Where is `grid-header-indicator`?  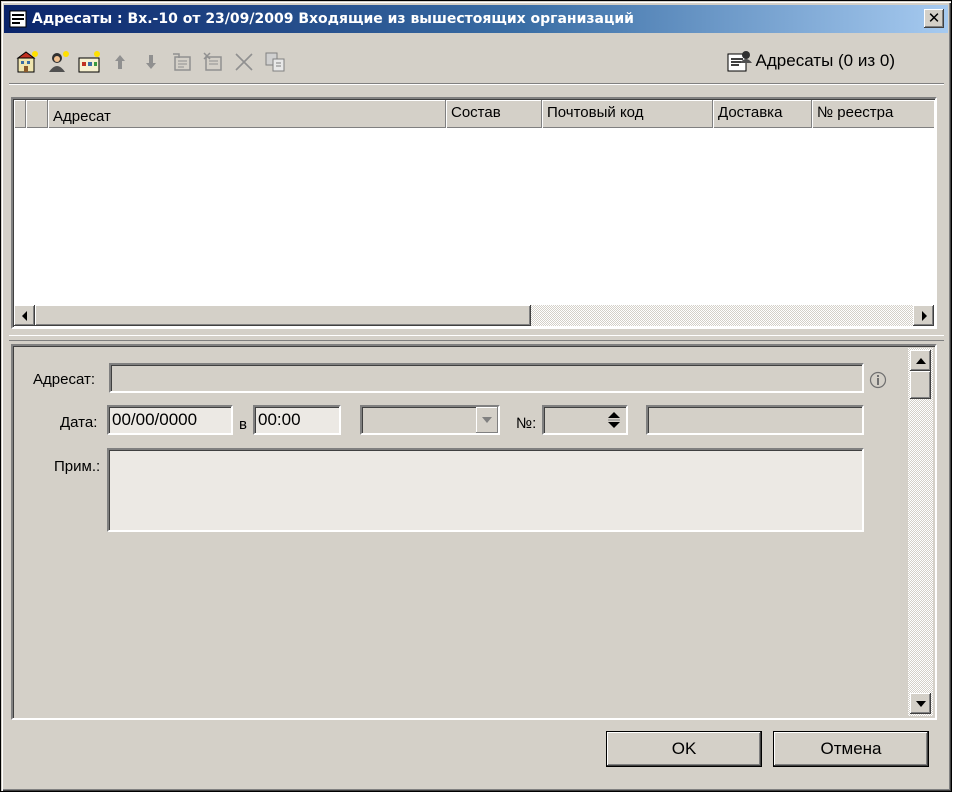
grid-header-indicator is located at coordinates (20, 114).